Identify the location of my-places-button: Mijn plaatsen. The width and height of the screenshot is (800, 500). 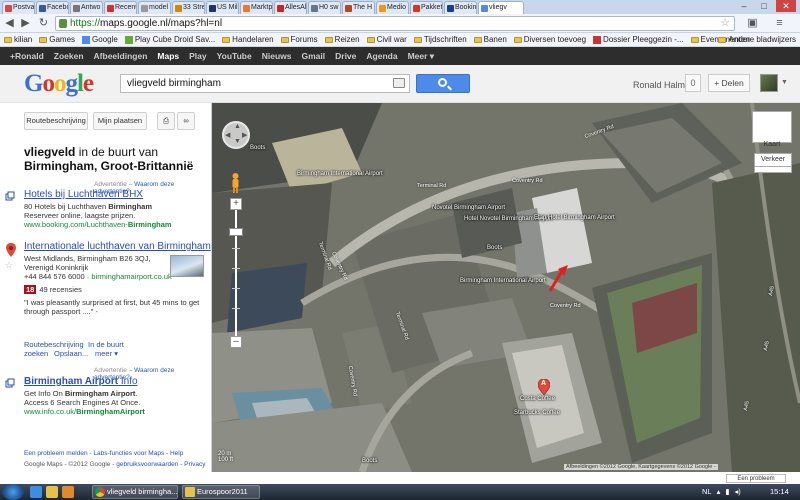
(120, 121).